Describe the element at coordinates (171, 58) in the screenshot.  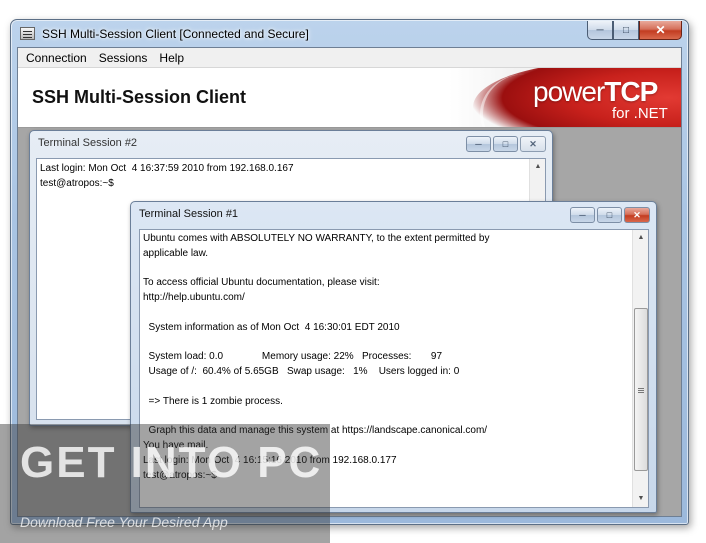
I see `menu-help: Help` at that location.